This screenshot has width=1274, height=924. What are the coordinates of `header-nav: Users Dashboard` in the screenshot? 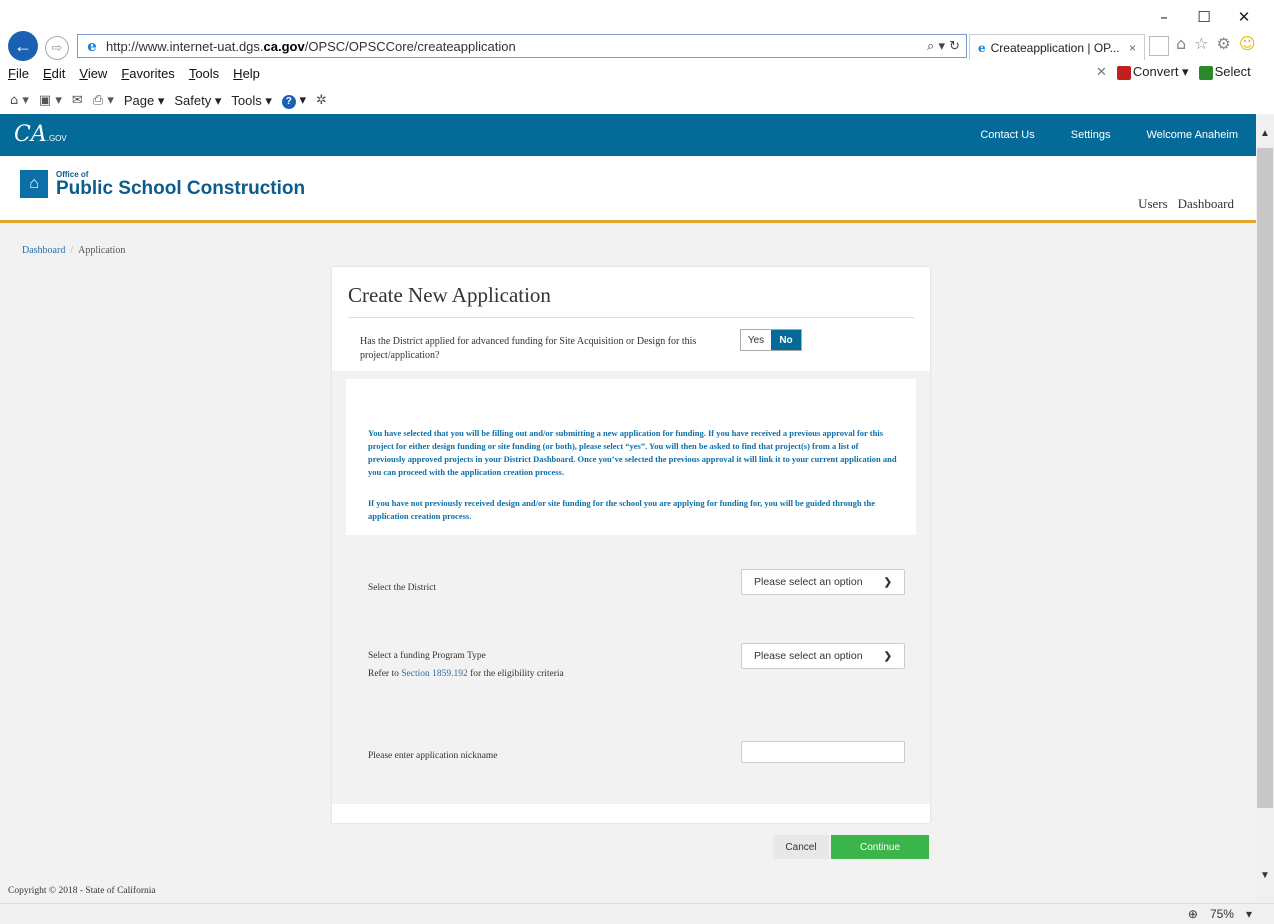 It's located at (1186, 204).